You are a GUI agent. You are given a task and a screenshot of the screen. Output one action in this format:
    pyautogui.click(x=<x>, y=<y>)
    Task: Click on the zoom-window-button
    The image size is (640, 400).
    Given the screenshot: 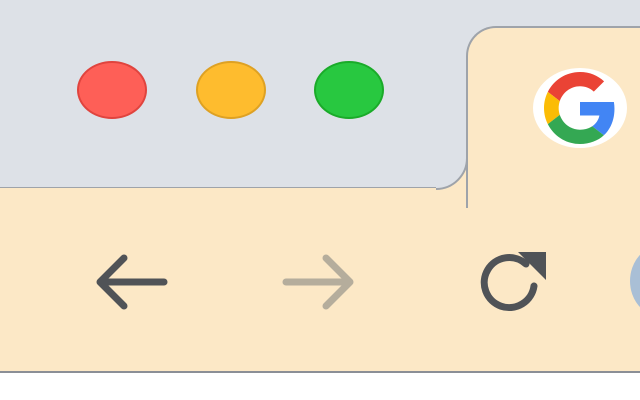 What is the action you would take?
    pyautogui.click(x=349, y=90)
    